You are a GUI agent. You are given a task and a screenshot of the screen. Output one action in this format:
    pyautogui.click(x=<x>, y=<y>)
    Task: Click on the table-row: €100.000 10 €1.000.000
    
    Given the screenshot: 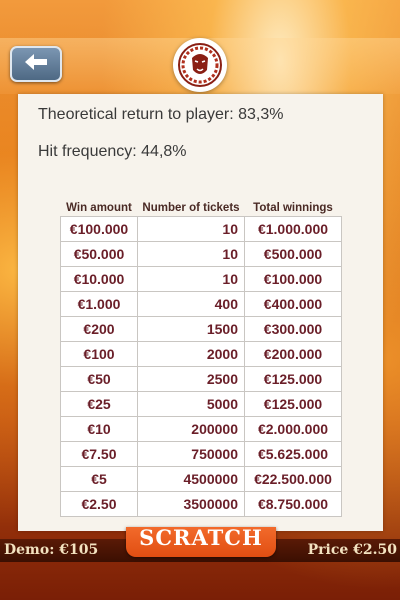 What is the action you would take?
    pyautogui.click(x=201, y=229)
    